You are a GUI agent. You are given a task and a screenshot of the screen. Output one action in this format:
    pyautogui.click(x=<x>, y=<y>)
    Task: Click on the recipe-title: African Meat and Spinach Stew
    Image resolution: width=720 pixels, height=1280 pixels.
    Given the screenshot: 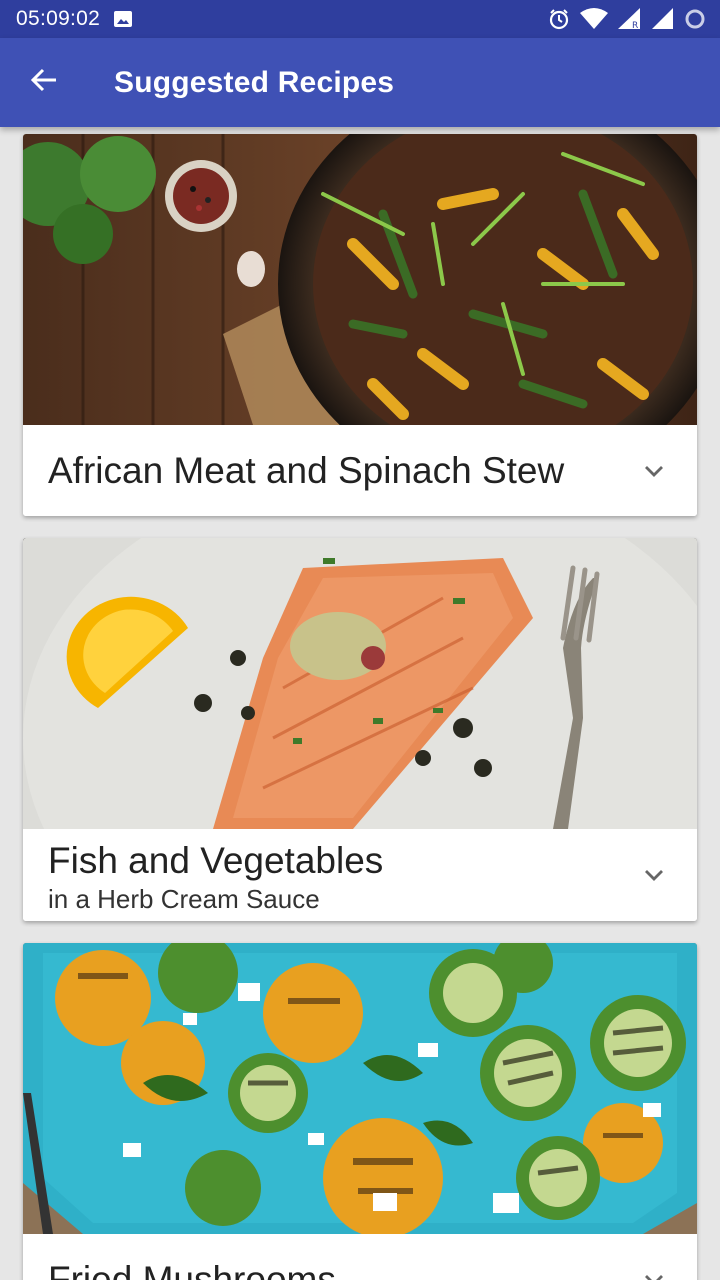 What is the action you would take?
    pyautogui.click(x=306, y=470)
    